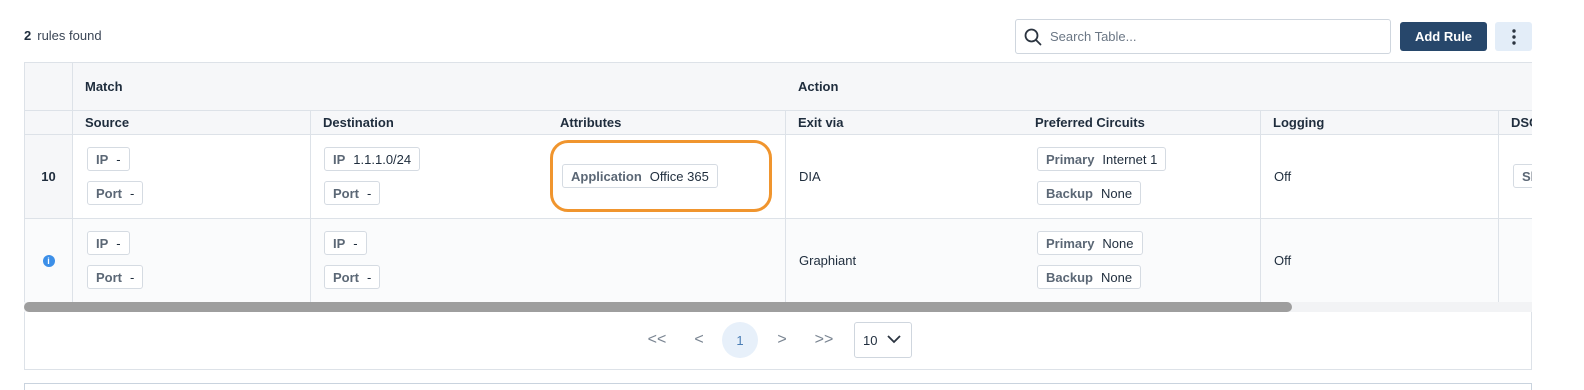 The width and height of the screenshot is (1584, 390). Describe the element at coordinates (883, 340) in the screenshot. I see `page-size-select: 10` at that location.